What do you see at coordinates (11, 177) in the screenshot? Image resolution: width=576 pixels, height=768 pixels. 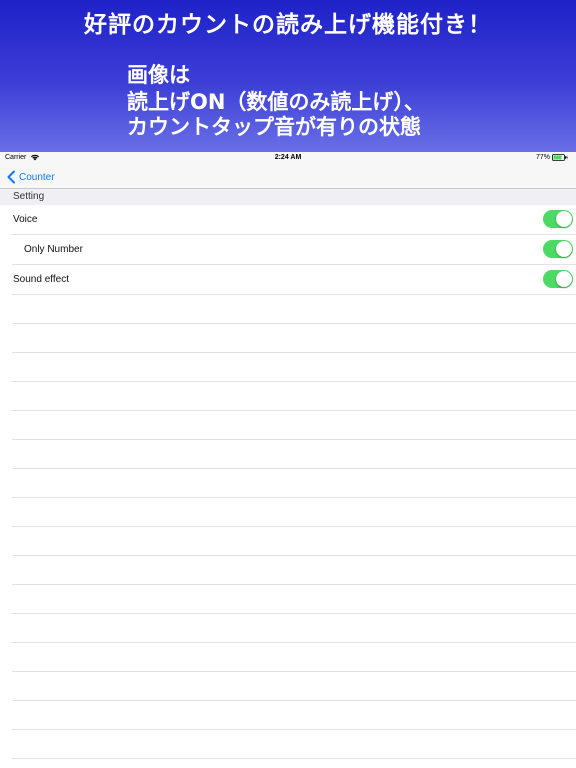 I see `chevron-left-icon` at bounding box center [11, 177].